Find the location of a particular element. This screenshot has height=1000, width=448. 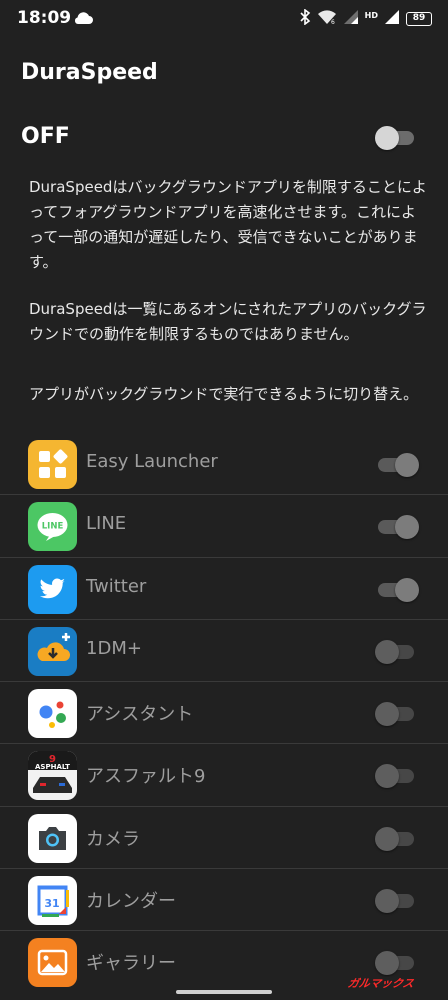

app-name: カメラ is located at coordinates (113, 839).